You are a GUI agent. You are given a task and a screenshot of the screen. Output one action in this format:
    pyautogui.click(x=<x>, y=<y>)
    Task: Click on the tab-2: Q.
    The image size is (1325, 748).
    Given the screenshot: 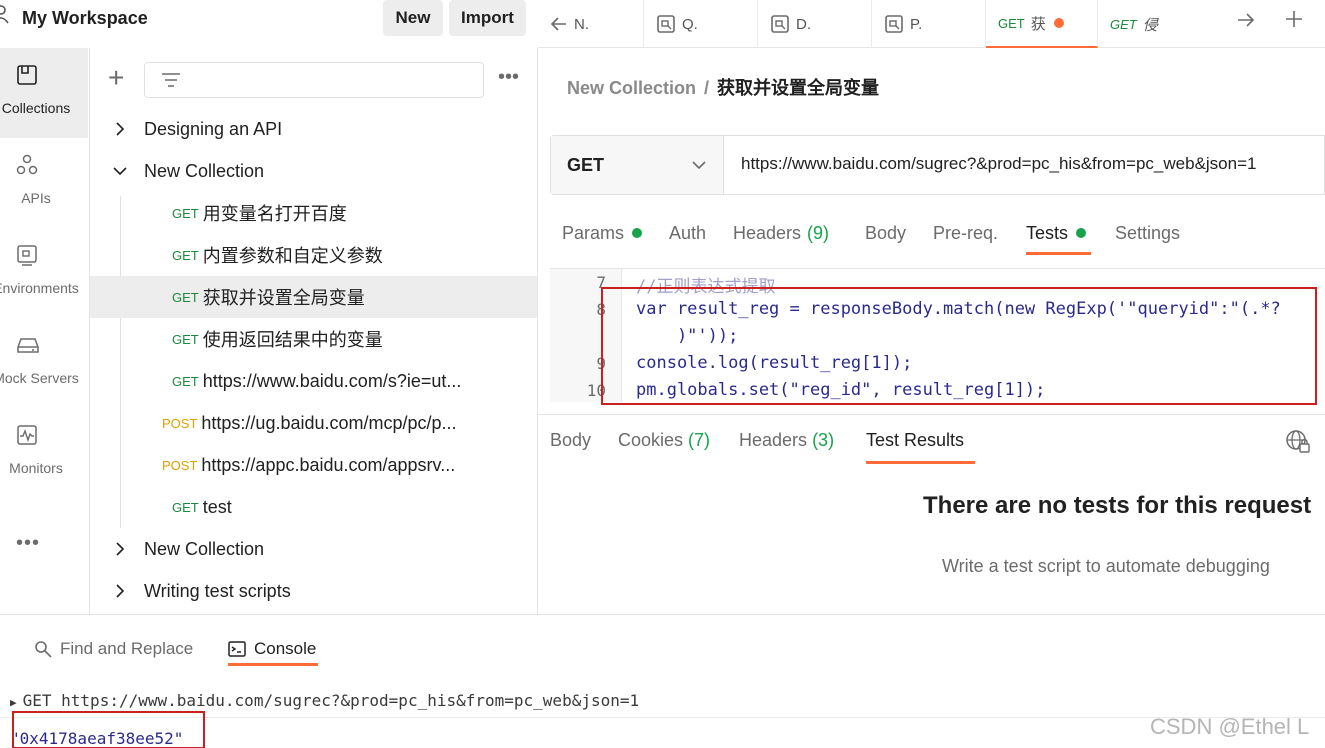 What is the action you would take?
    pyautogui.click(x=701, y=24)
    